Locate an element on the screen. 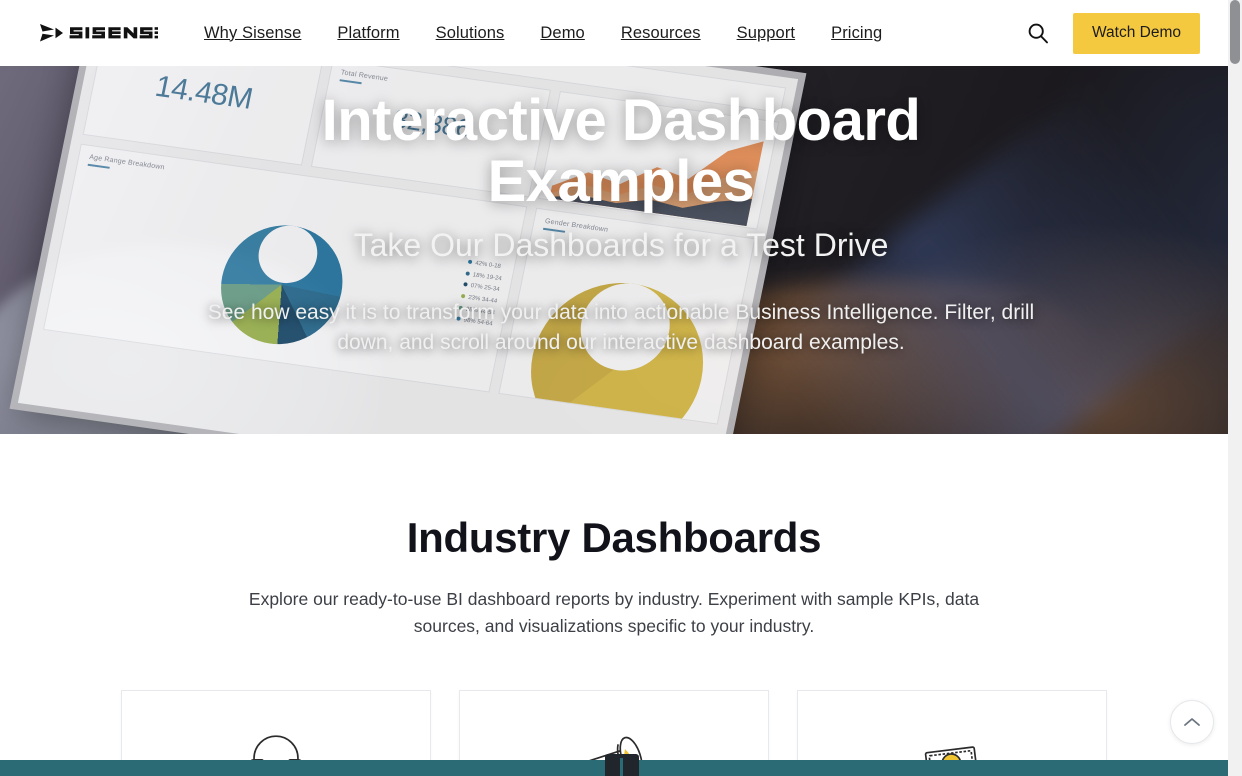 This screenshot has height=776, width=1242. hero-subtitle: Take Our Dashboards for a Test Drive is located at coordinates (621, 244).